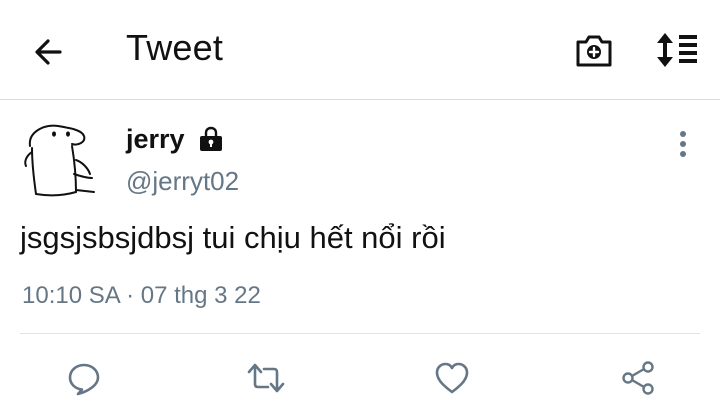 The height and width of the screenshot is (415, 720). Describe the element at coordinates (233, 237) in the screenshot. I see `tweet-text: jsgsjsbsjdbsj tui chịu hết nổi rồi` at that location.